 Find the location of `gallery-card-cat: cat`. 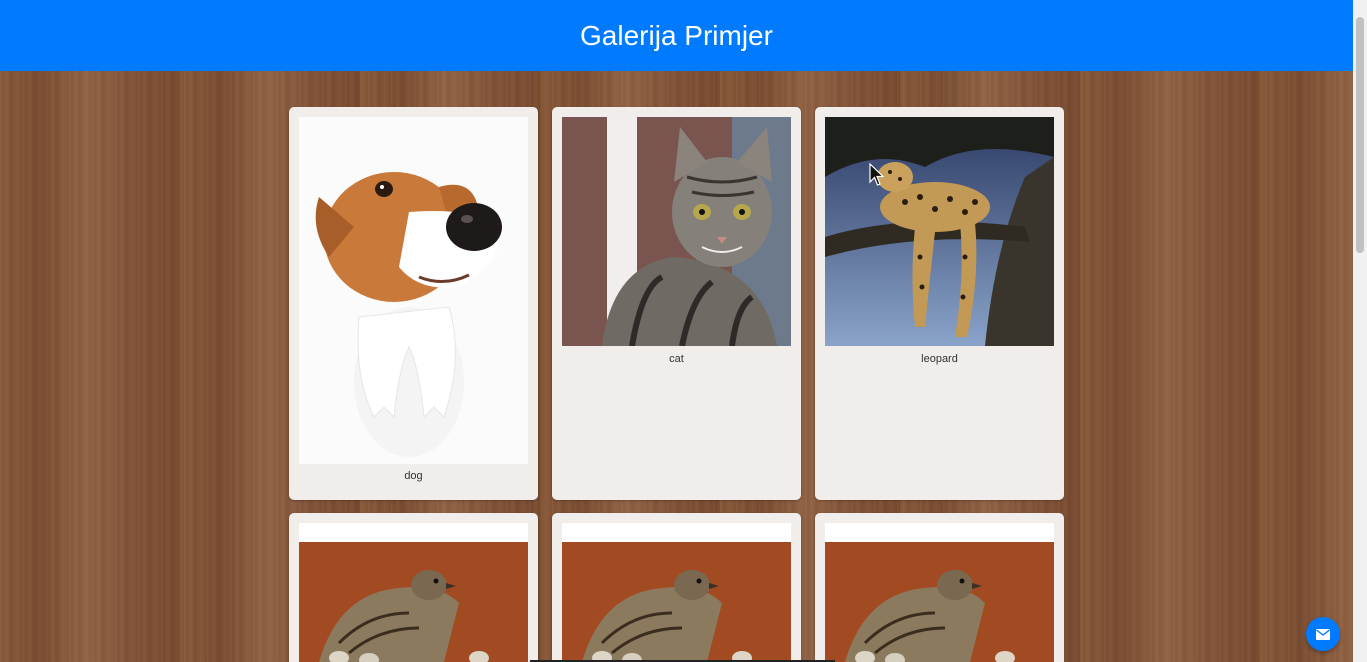

gallery-card-cat: cat is located at coordinates (676, 303).